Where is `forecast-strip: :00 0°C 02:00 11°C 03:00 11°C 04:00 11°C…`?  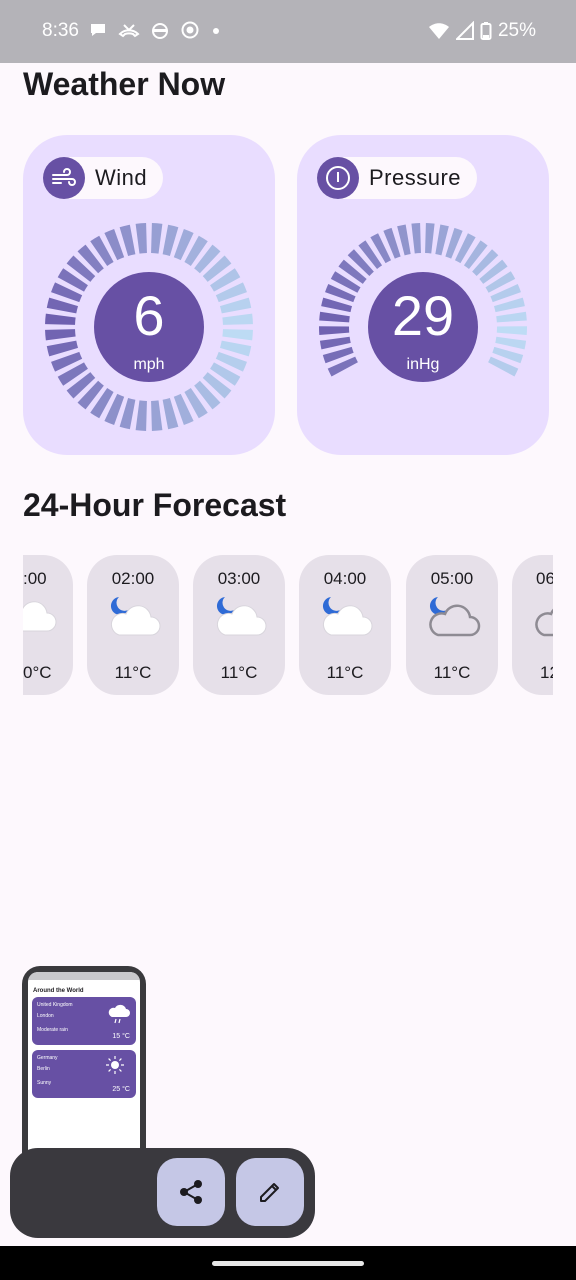
forecast-strip: :00 0°C 02:00 11°C 03:00 11°C 04:00 11°C… is located at coordinates (288, 625).